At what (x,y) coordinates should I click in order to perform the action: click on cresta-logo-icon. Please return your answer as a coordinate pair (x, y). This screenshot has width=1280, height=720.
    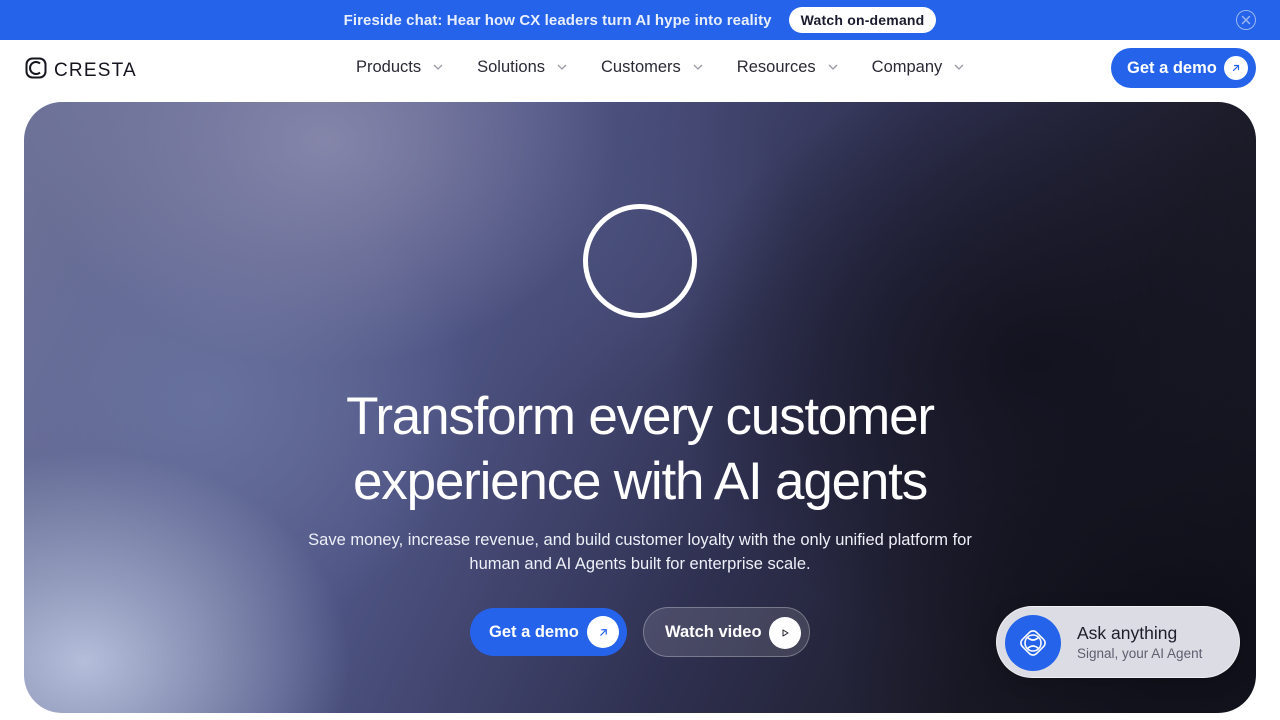
    Looking at the image, I should click on (36, 70).